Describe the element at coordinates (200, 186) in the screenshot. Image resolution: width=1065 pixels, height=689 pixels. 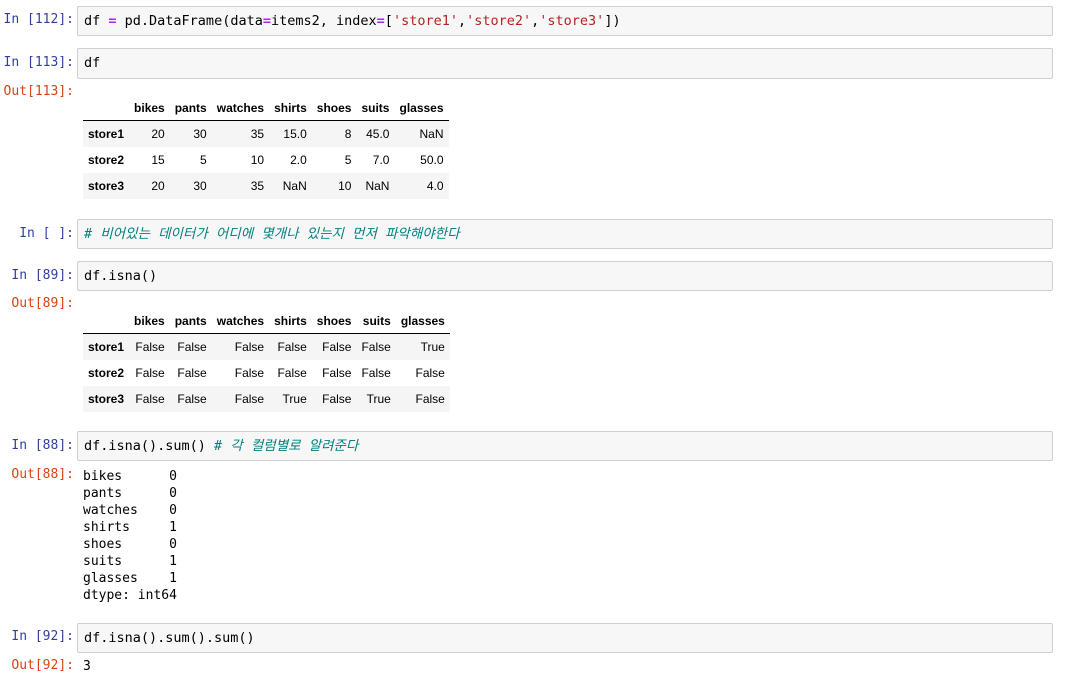
I see `table-cell: 30` at that location.